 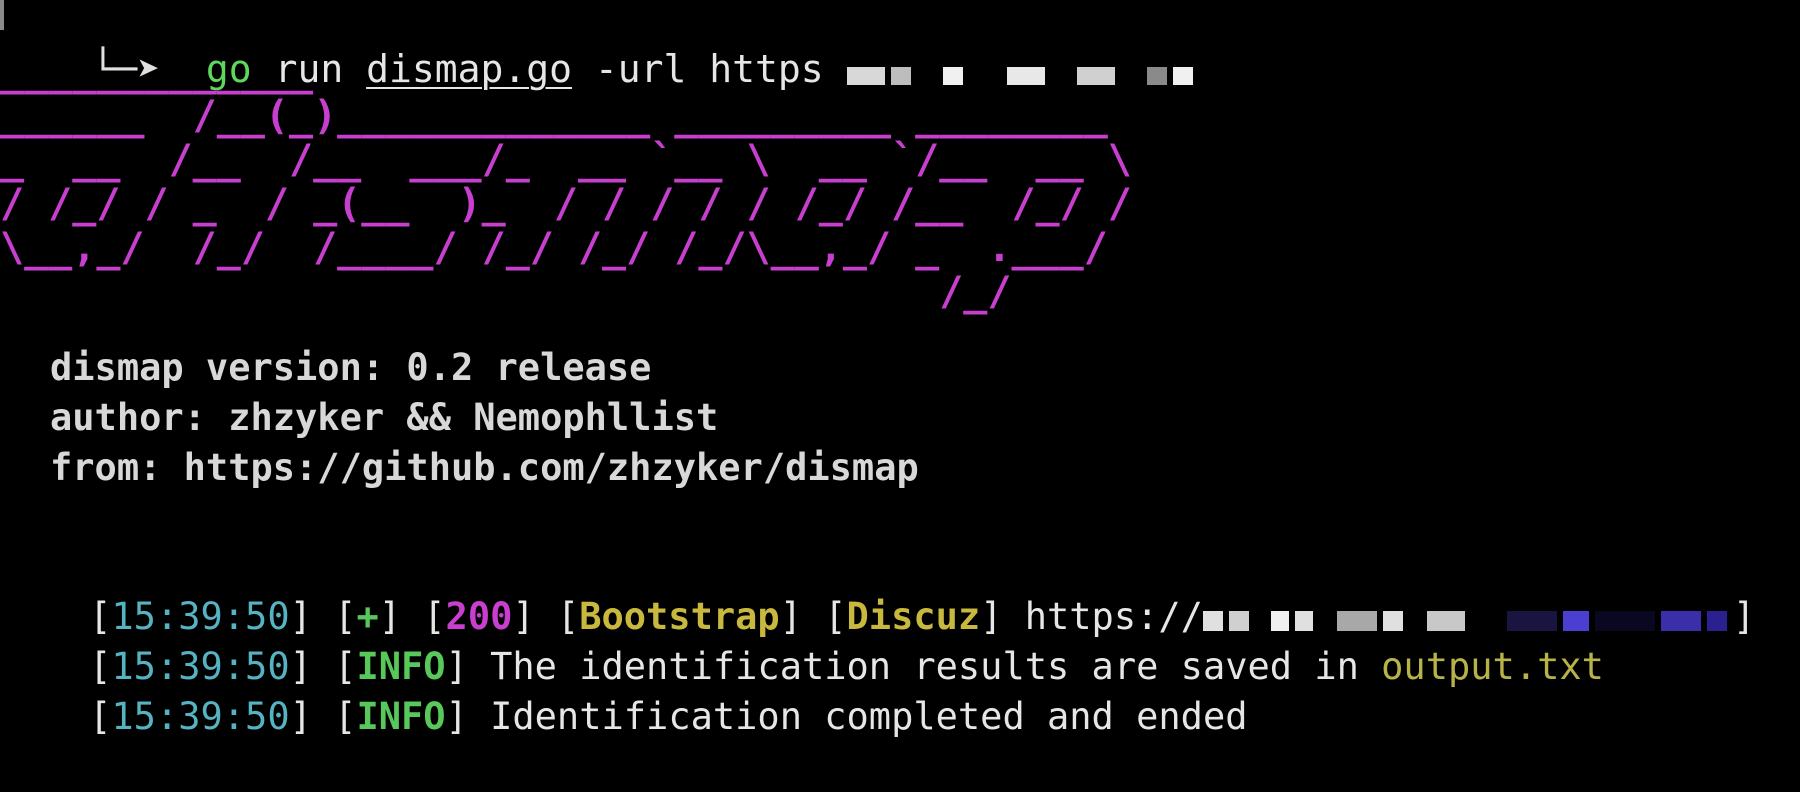 What do you see at coordinates (200, 716) in the screenshot?
I see `log-timestamp: 15:39:50` at bounding box center [200, 716].